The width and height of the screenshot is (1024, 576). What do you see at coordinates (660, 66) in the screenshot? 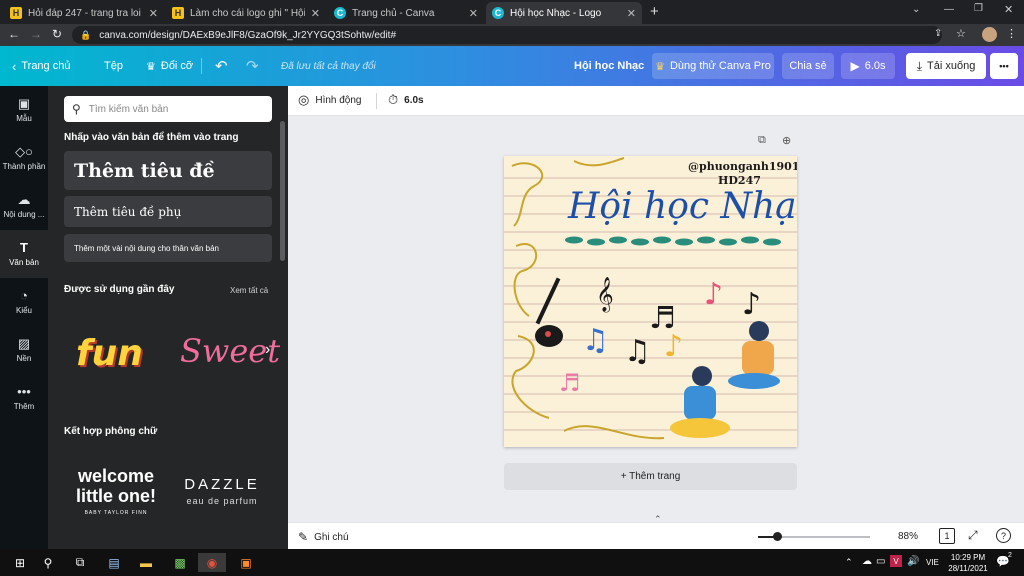
I see `crown-icon: ♛` at bounding box center [660, 66].